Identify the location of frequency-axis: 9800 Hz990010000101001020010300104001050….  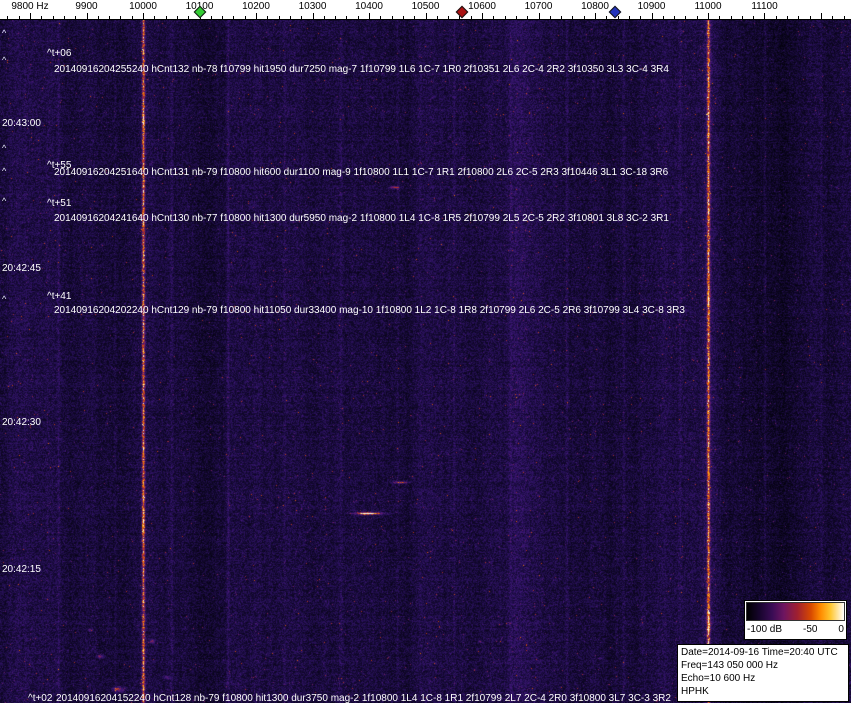
(425, 10).